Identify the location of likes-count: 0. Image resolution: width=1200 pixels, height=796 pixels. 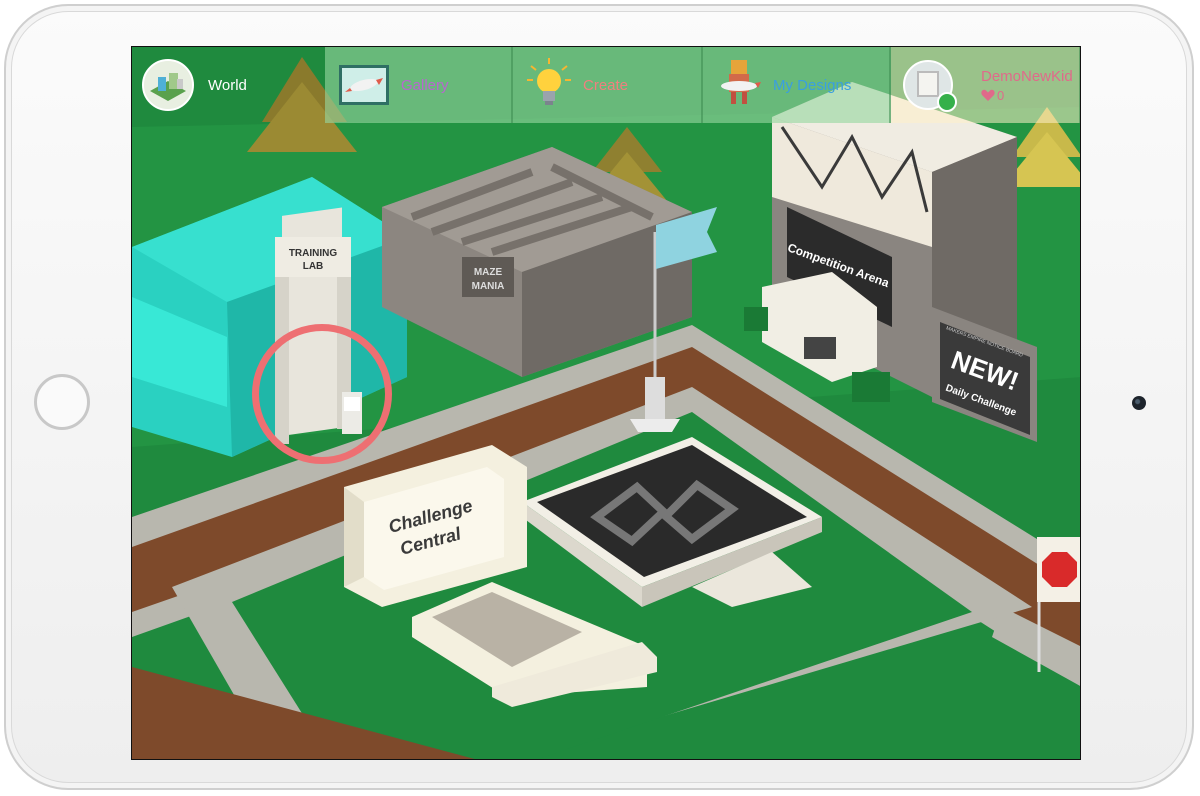
(1027, 95).